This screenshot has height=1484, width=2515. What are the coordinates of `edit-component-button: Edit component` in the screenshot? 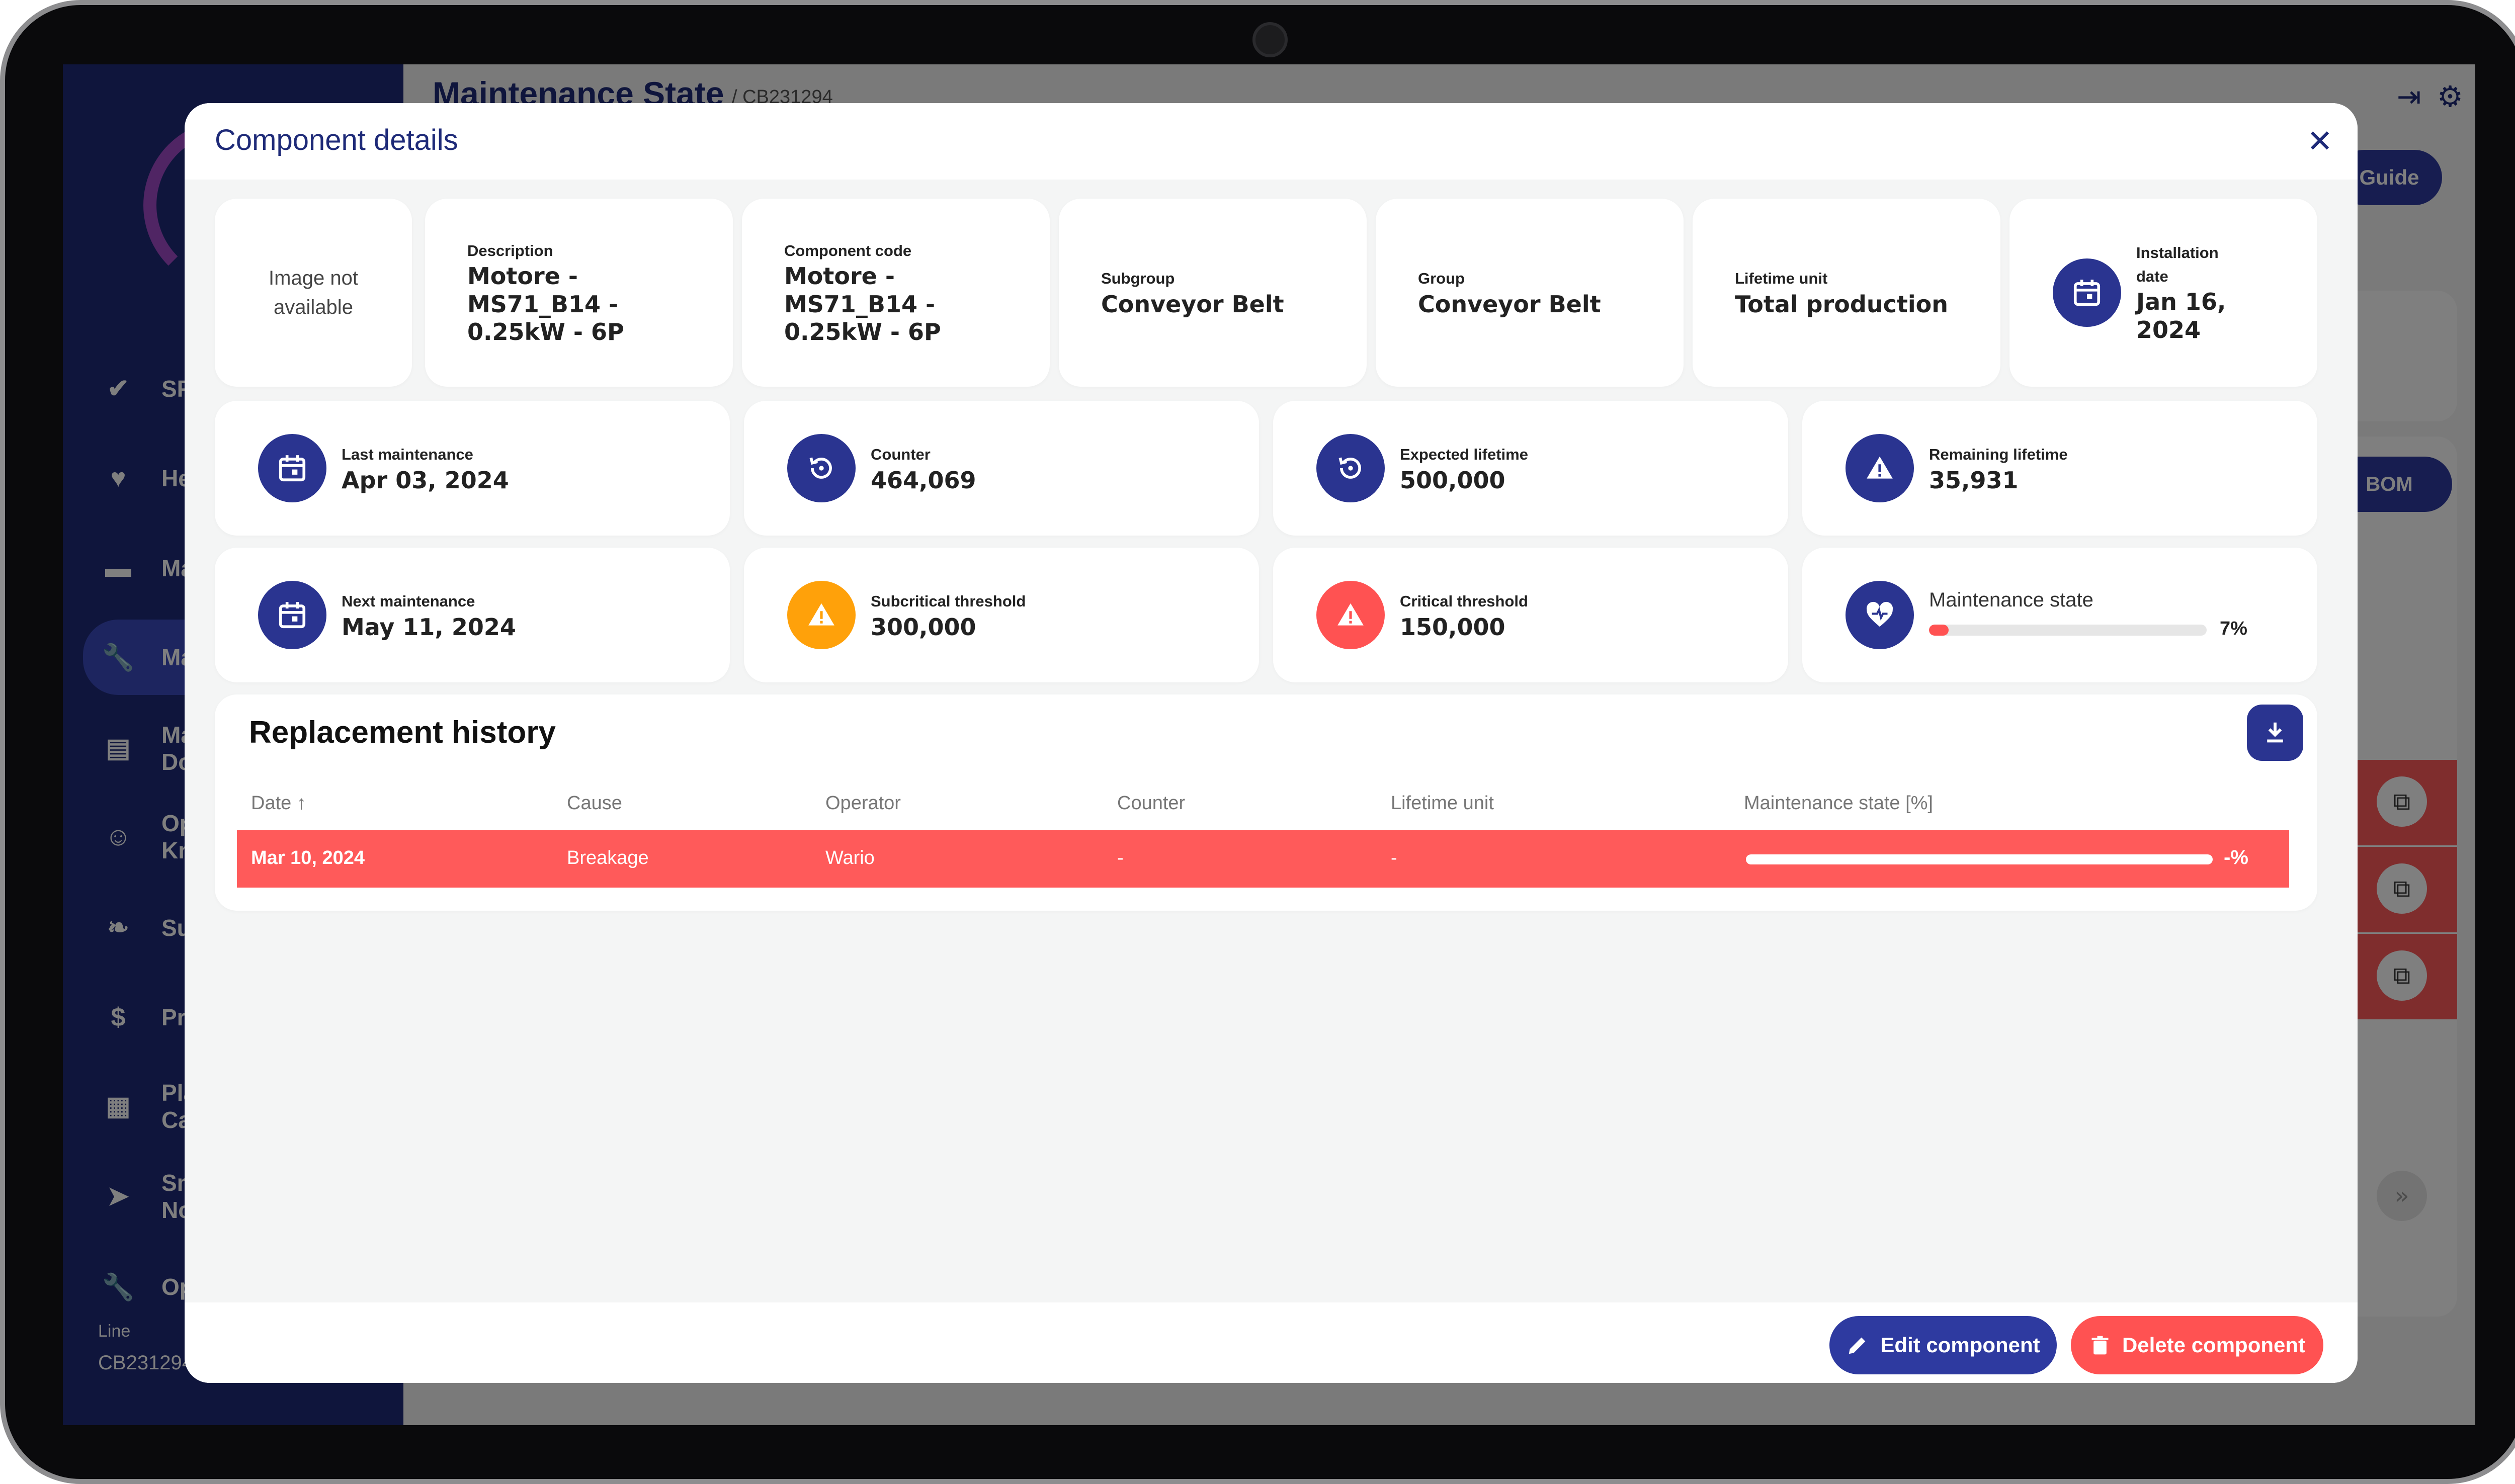 It's located at (1943, 1345).